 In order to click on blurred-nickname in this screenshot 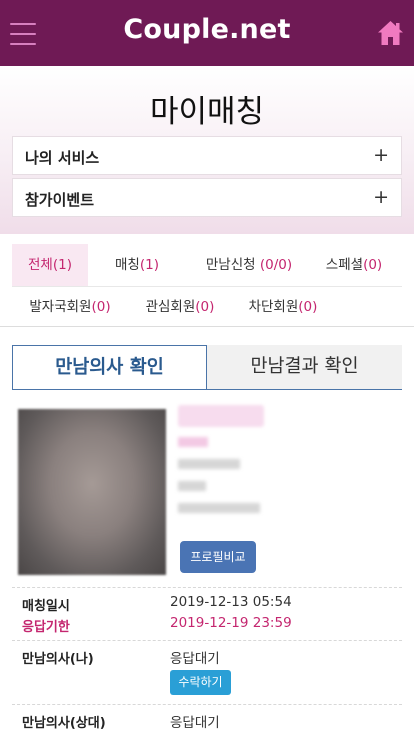, I will do `click(193, 442)`.